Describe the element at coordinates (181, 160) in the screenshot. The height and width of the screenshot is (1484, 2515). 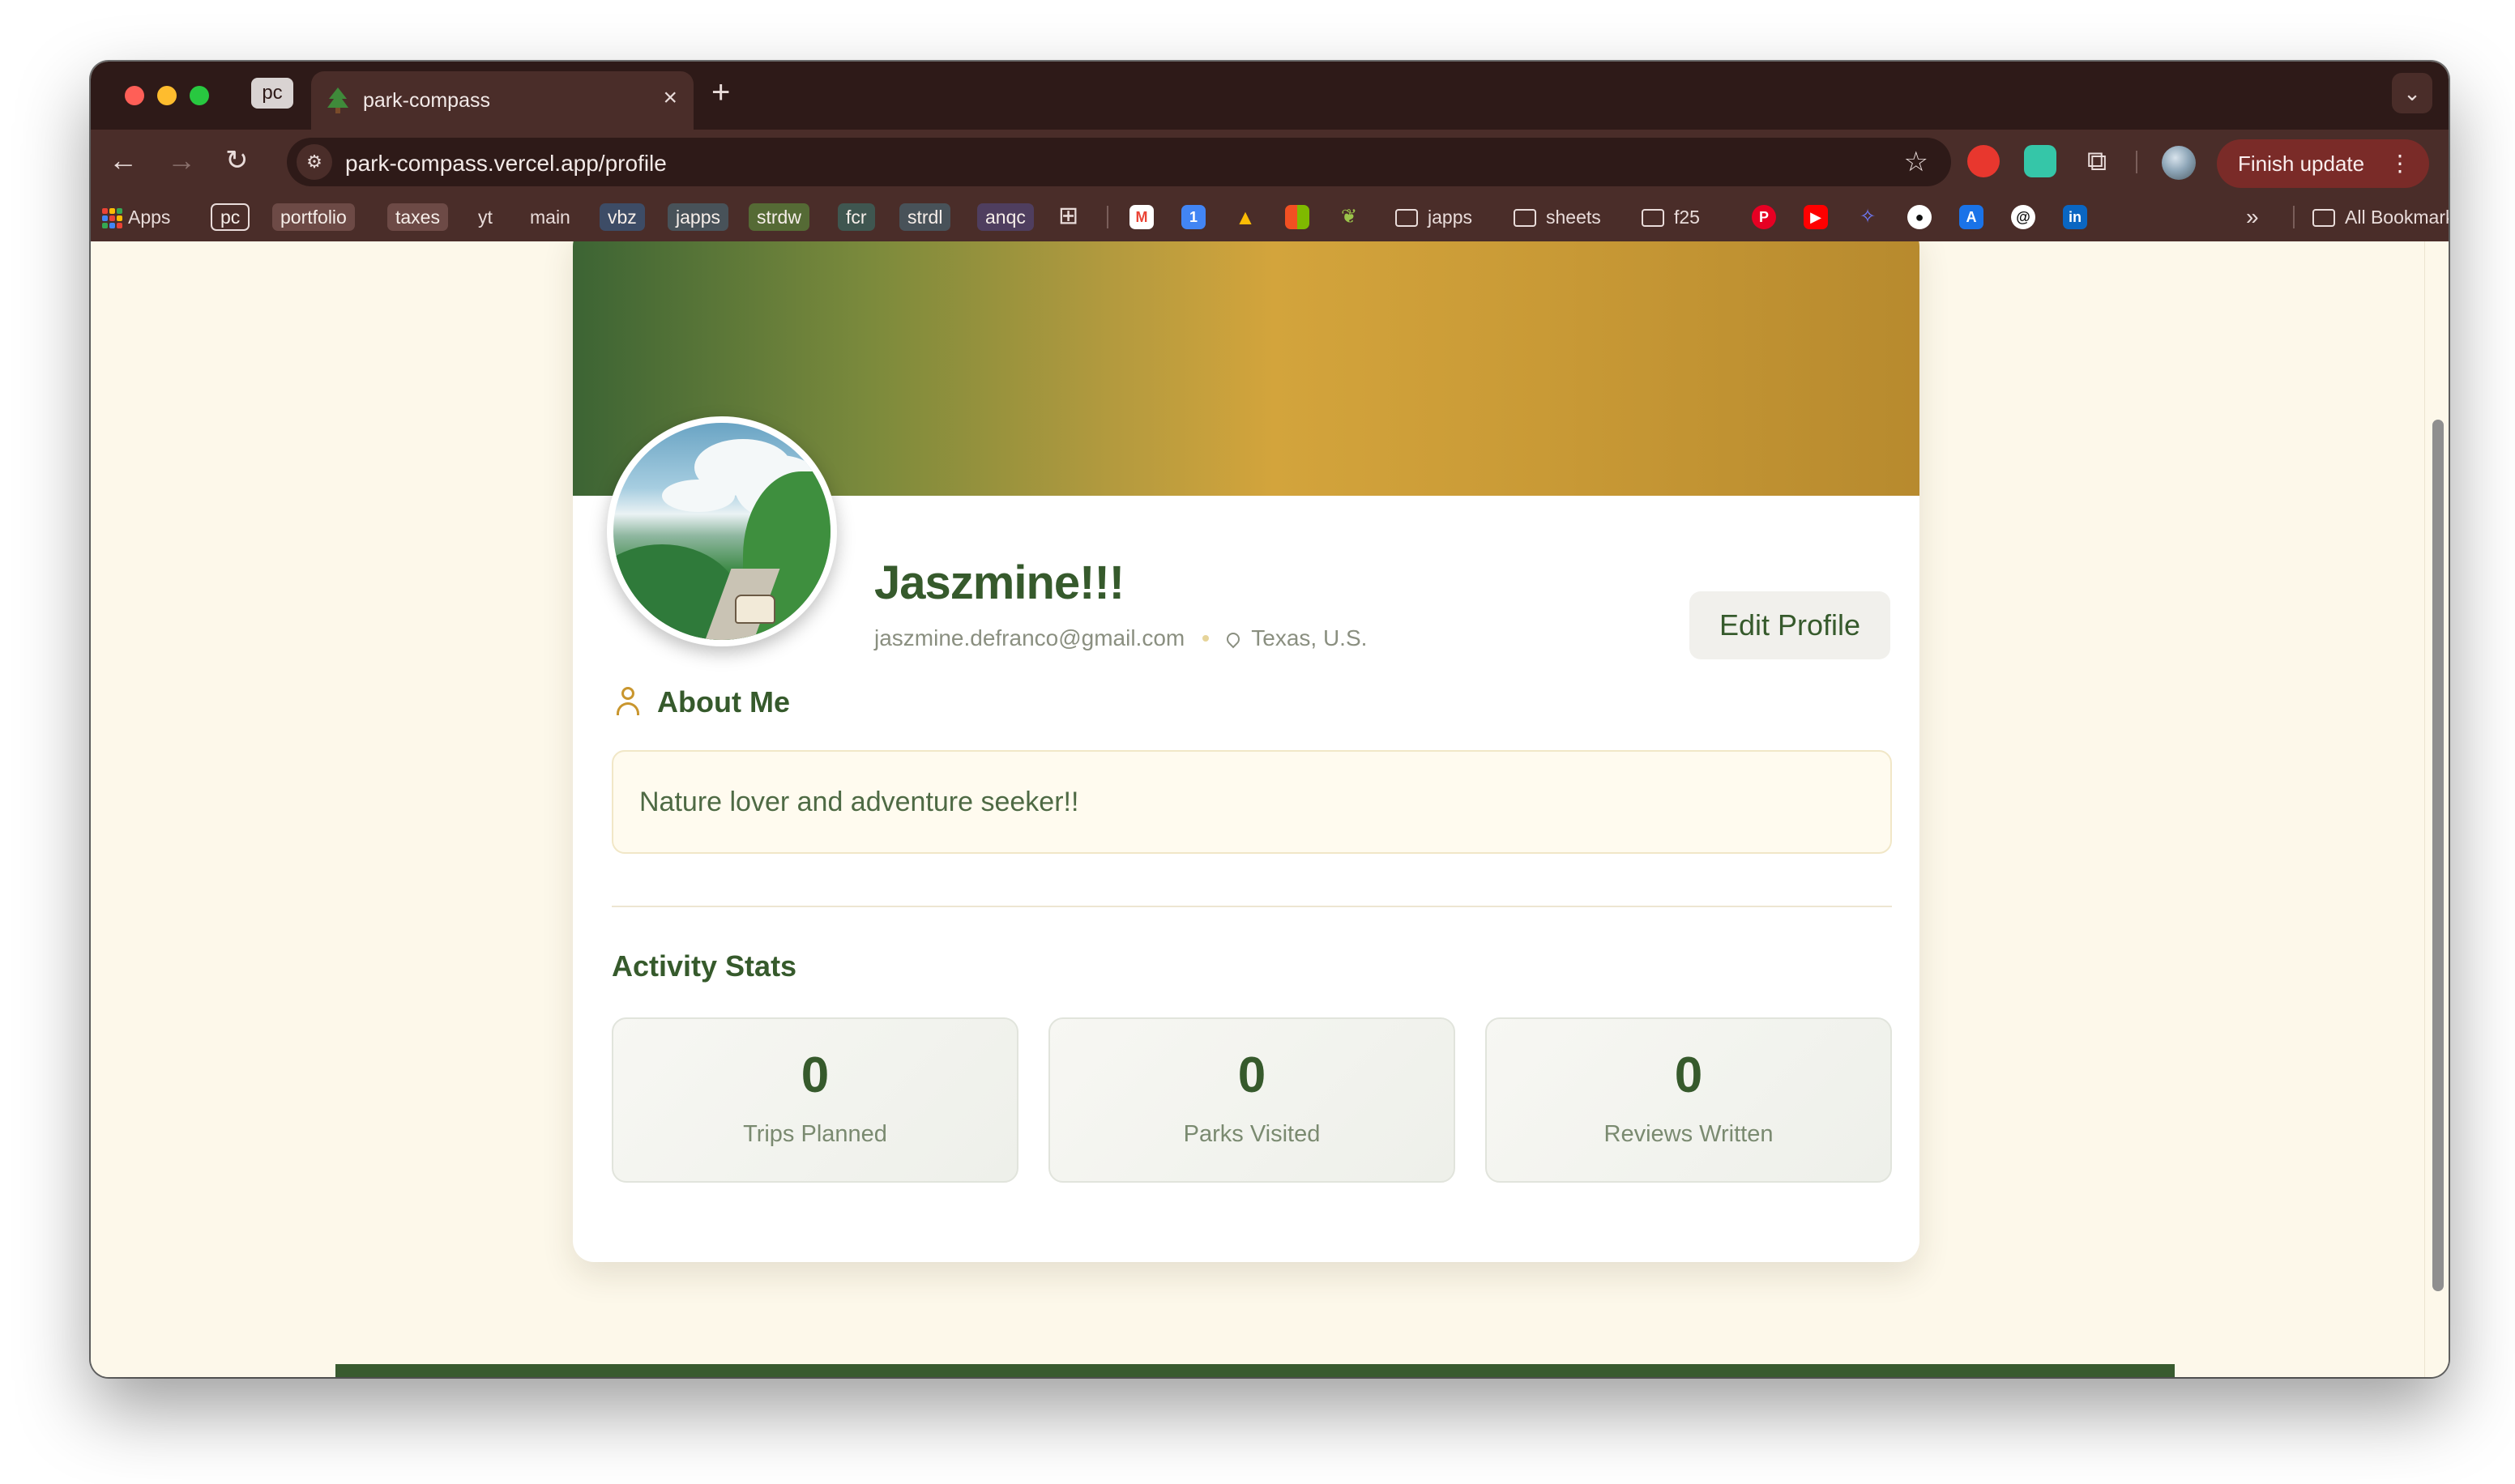
I see `forward-button: →` at that location.